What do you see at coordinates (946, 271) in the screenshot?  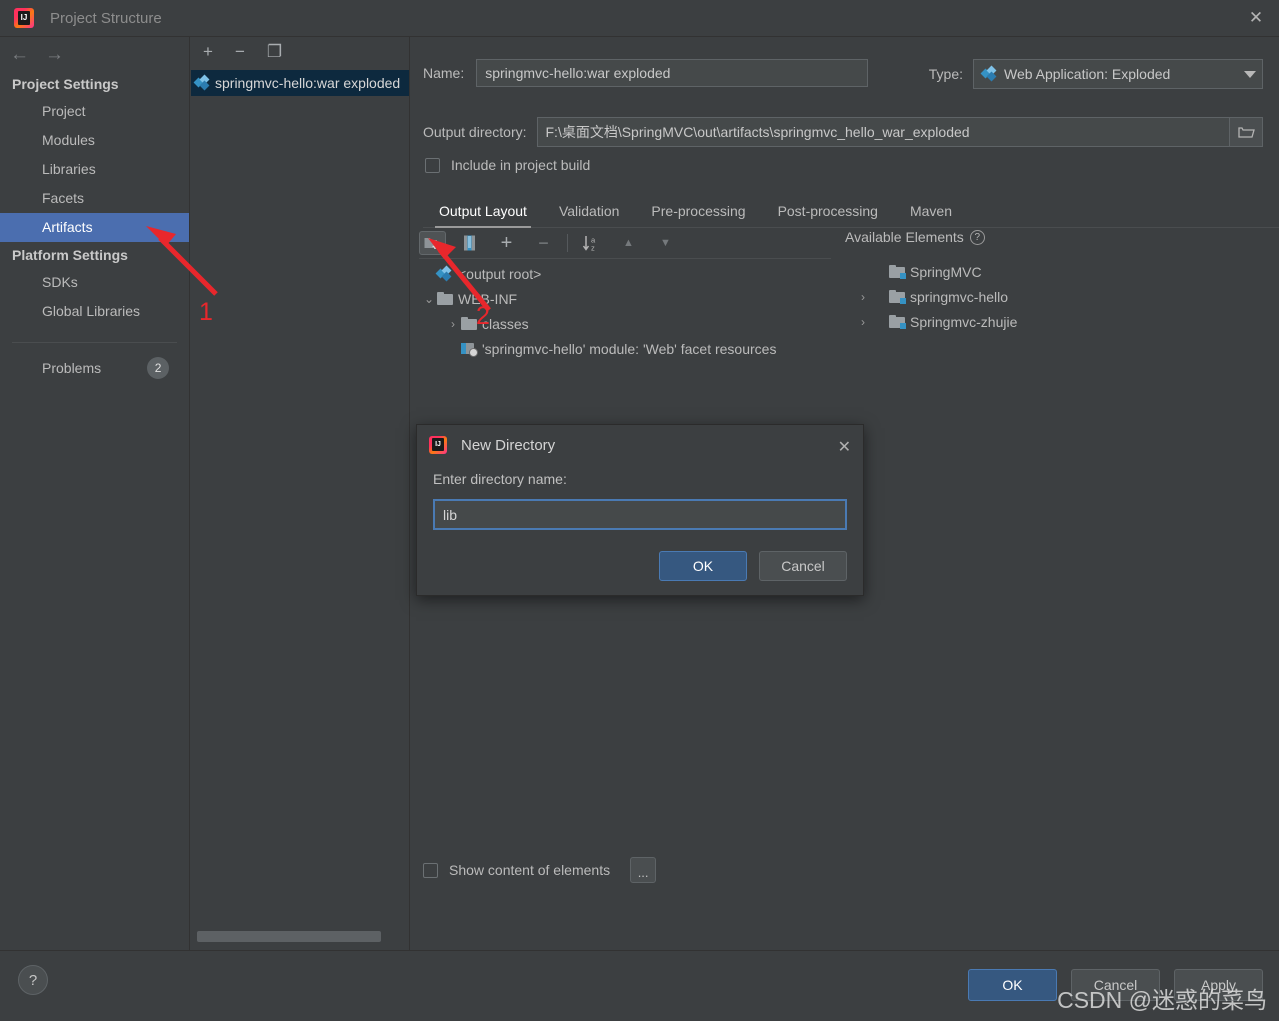 I see `tree-row-label: SpringMVC` at bounding box center [946, 271].